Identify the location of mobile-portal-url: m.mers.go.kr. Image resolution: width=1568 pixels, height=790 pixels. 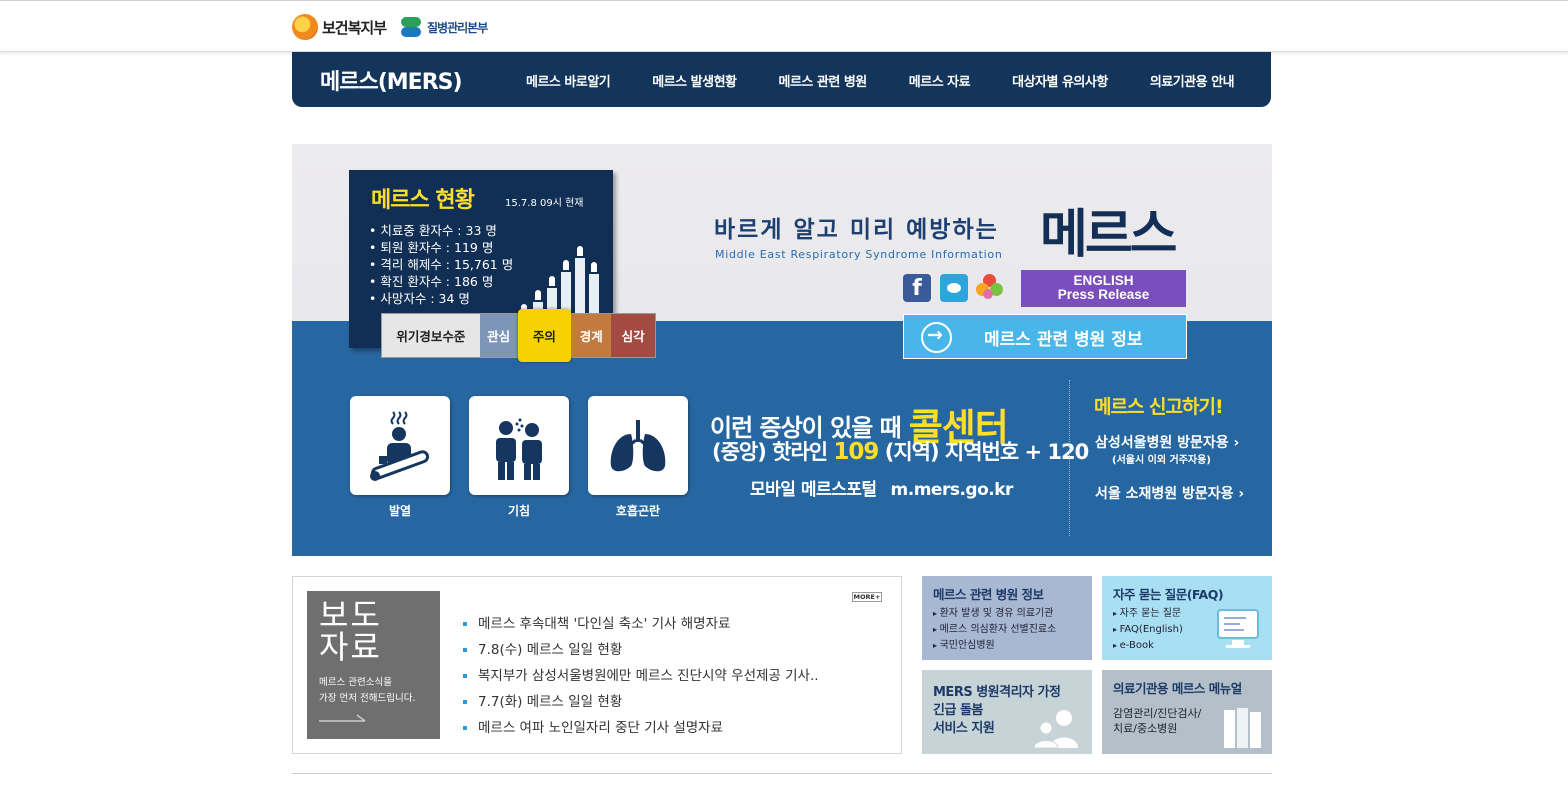
(952, 490).